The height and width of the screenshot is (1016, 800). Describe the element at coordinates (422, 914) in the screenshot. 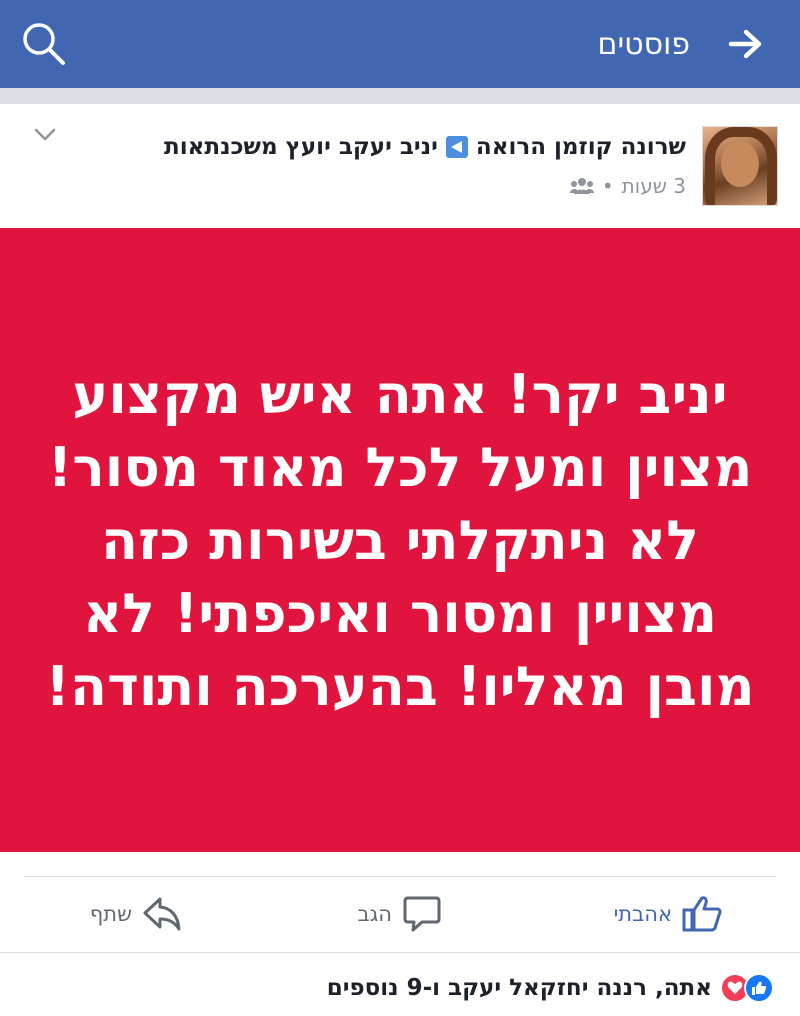

I see `comment-icon` at that location.